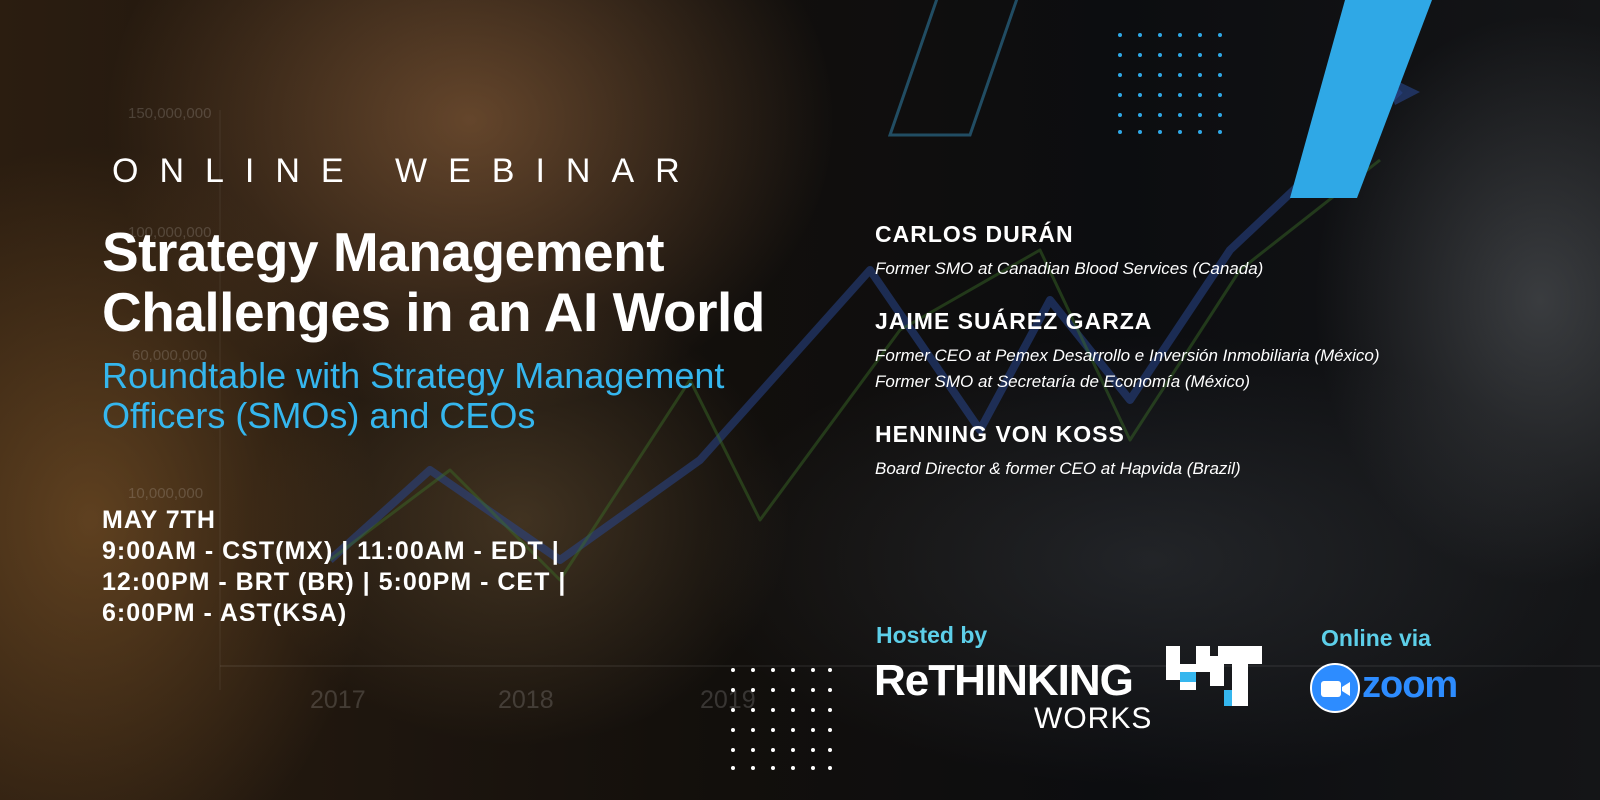 The image size is (1600, 800). What do you see at coordinates (319, 415) in the screenshot?
I see `event-subtitle-line-2: Officers (SMOs) and CEOs` at bounding box center [319, 415].